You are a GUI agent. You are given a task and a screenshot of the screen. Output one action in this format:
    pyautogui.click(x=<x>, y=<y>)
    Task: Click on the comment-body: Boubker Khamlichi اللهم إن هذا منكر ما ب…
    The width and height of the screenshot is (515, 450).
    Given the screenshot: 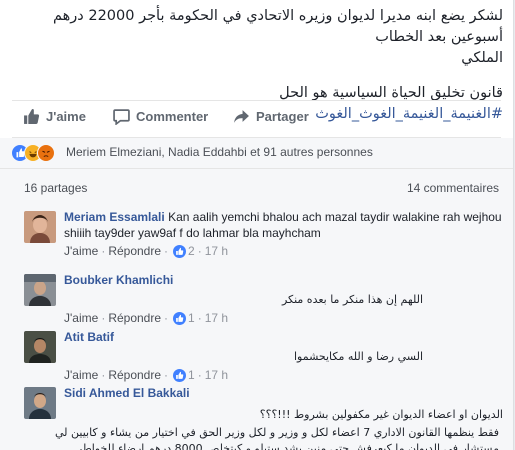 What is the action you would take?
    pyautogui.click(x=283, y=299)
    